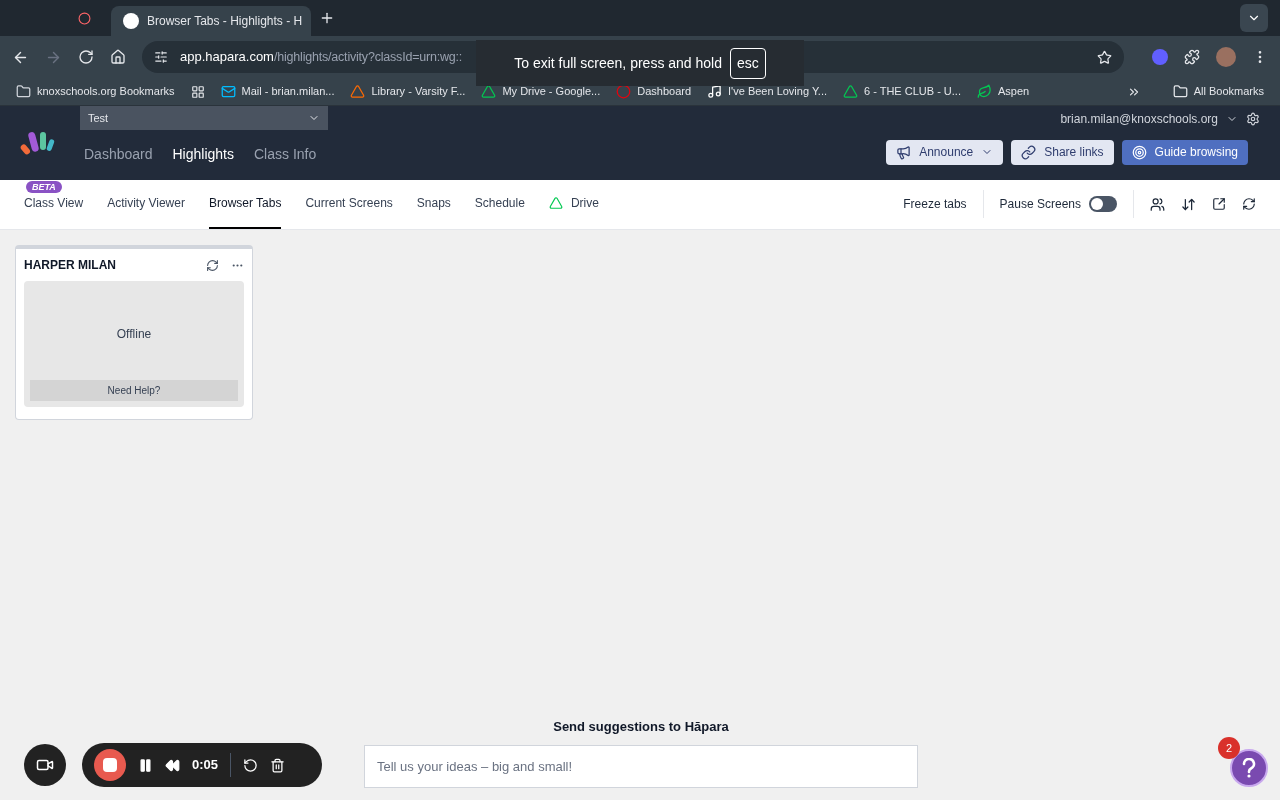 The image size is (1280, 800). What do you see at coordinates (1040, 204) in the screenshot?
I see `pause-screens-label: Pause Screens` at bounding box center [1040, 204].